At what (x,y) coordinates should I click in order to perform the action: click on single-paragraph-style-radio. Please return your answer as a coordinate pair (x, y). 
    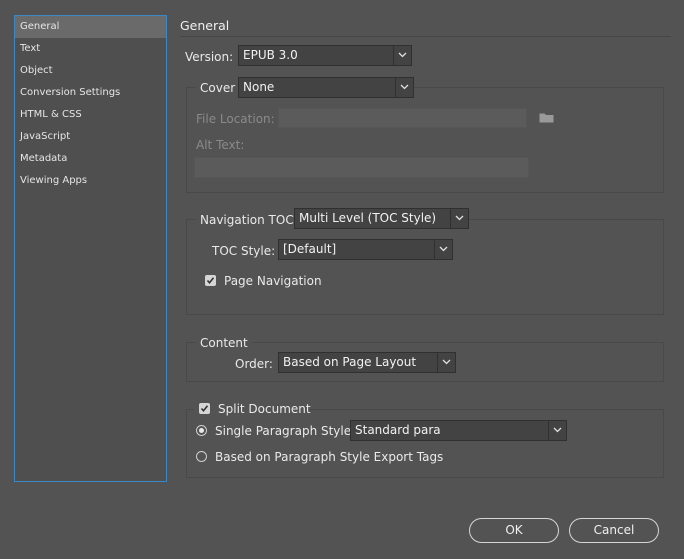
    Looking at the image, I should click on (201, 430).